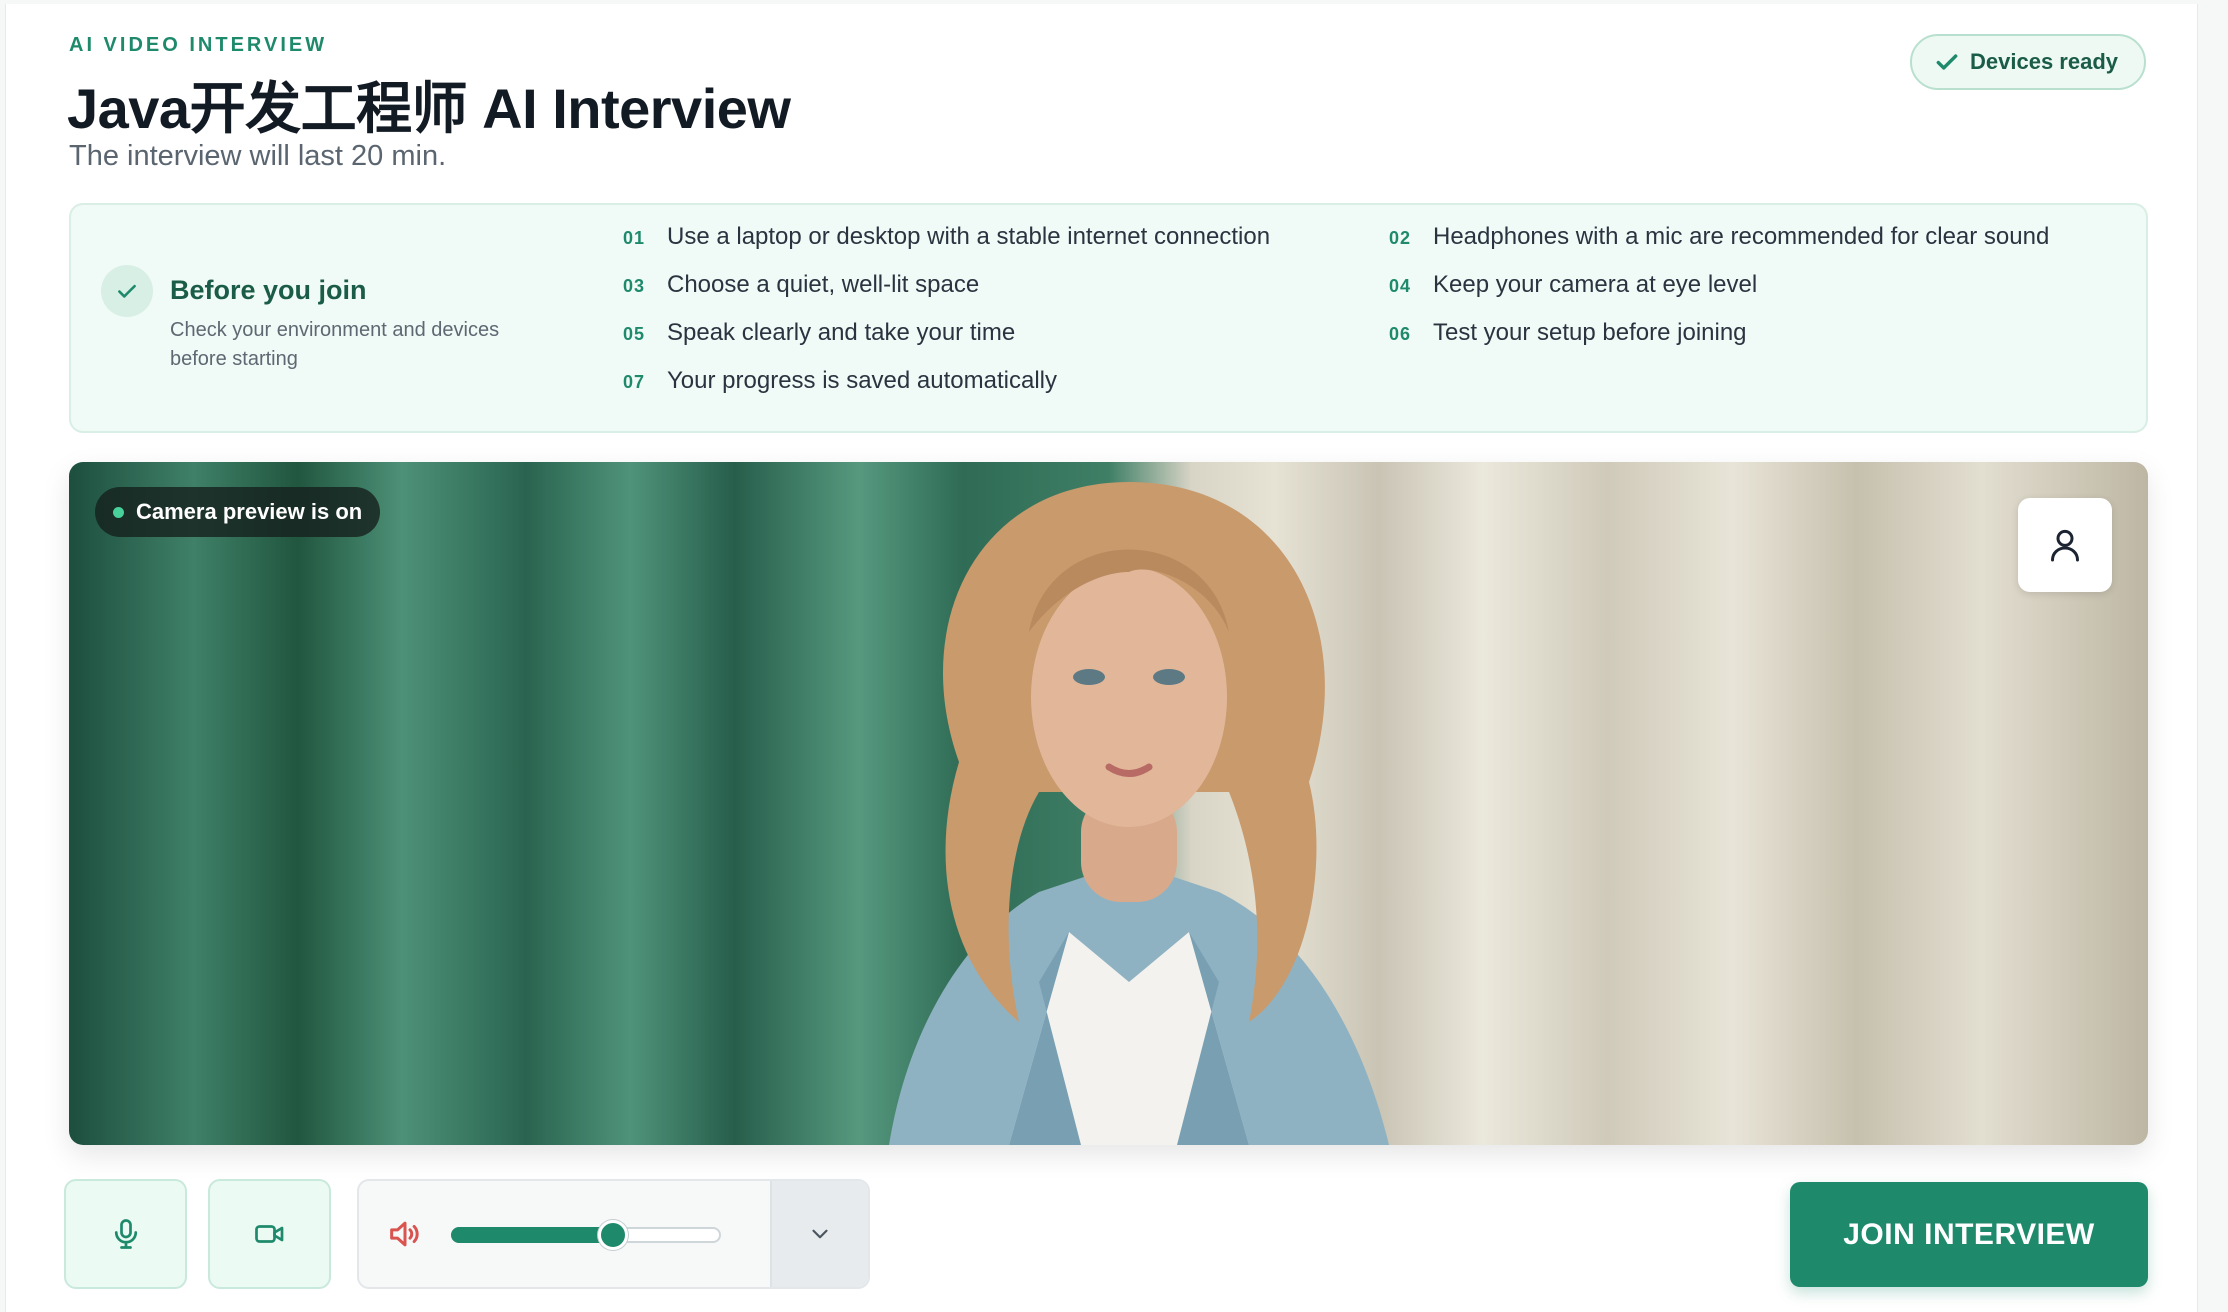 The image size is (2228, 1312). What do you see at coordinates (823, 284) in the screenshot?
I see `tip-text: Choose a quiet, well-lit space` at bounding box center [823, 284].